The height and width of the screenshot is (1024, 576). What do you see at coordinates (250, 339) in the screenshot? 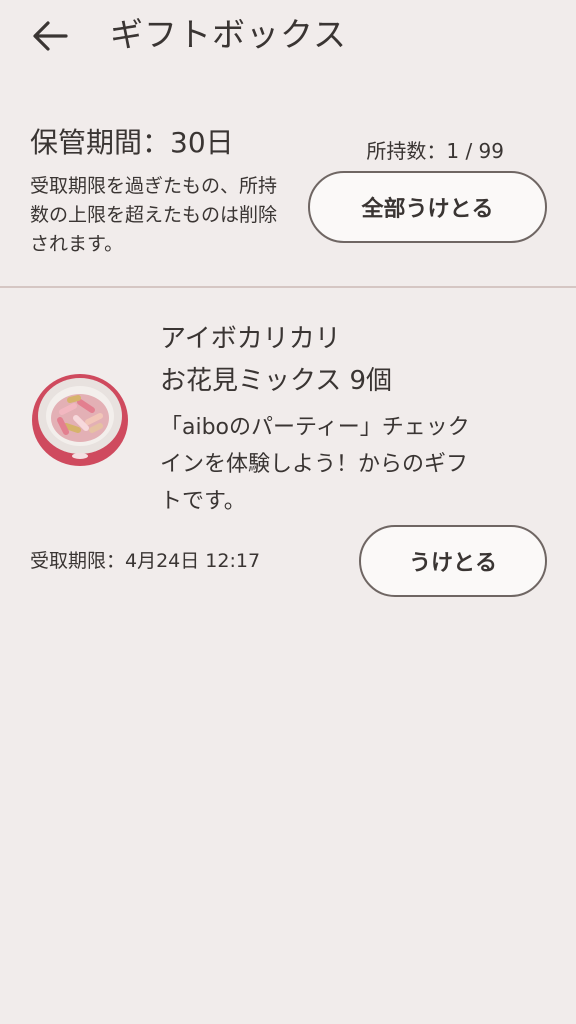
I see `gift-item-name-line: アイボカリカリ` at bounding box center [250, 339].